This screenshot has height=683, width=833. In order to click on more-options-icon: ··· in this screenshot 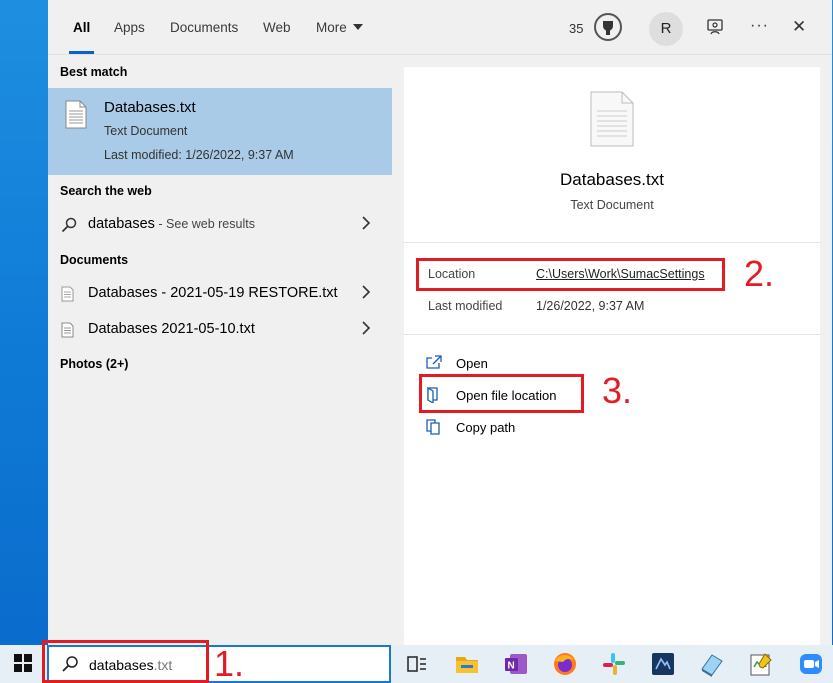, I will do `click(759, 26)`.